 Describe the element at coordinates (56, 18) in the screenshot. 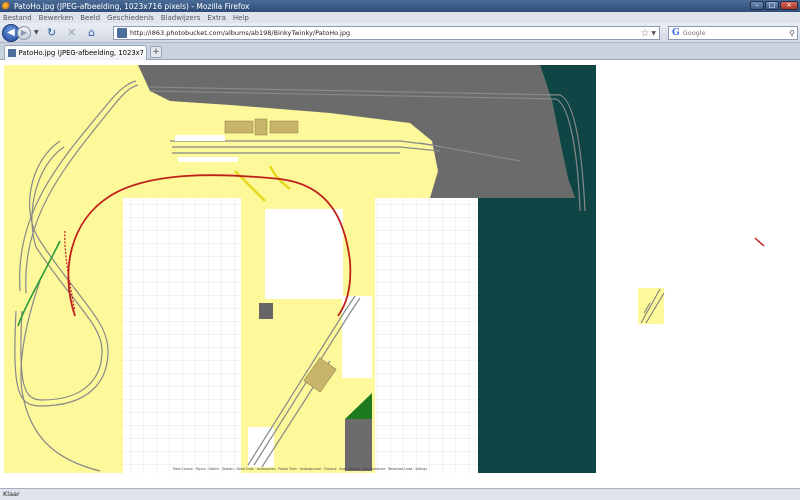

I see `menu-item-bewerken: Bewerken` at that location.